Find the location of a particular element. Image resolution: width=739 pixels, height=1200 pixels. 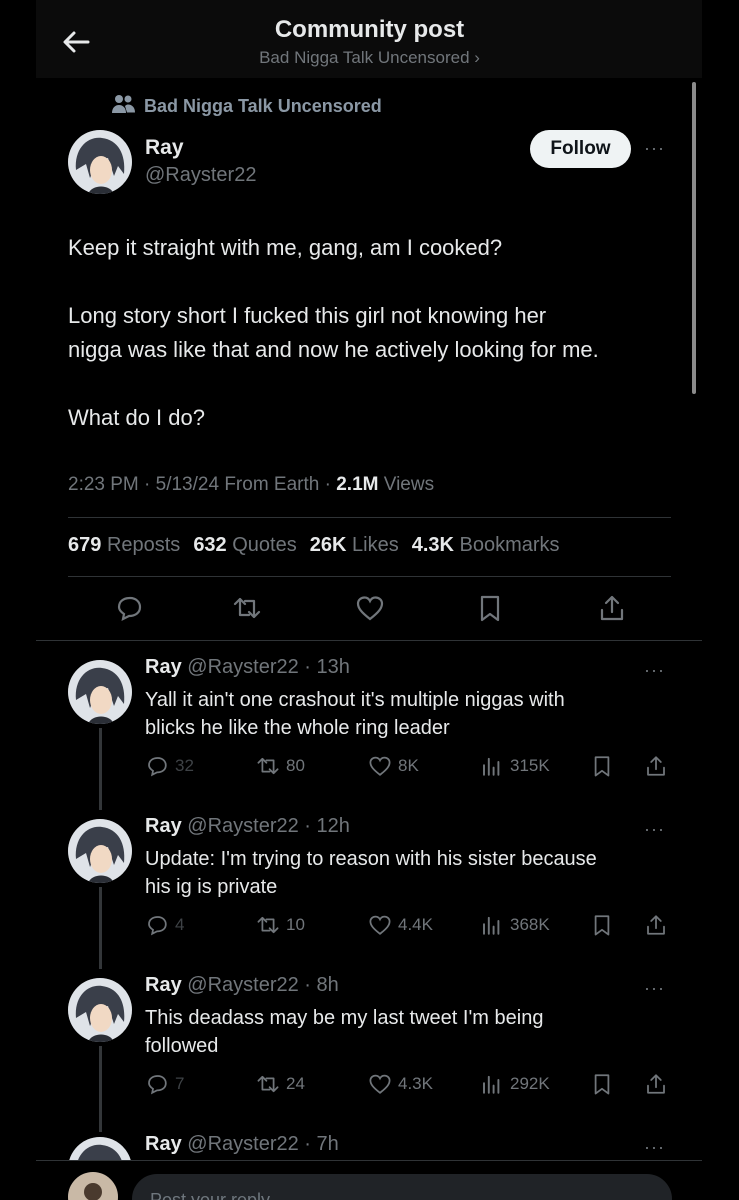

reply-handle-time: @Rayster22 · 13h is located at coordinates (268, 667).